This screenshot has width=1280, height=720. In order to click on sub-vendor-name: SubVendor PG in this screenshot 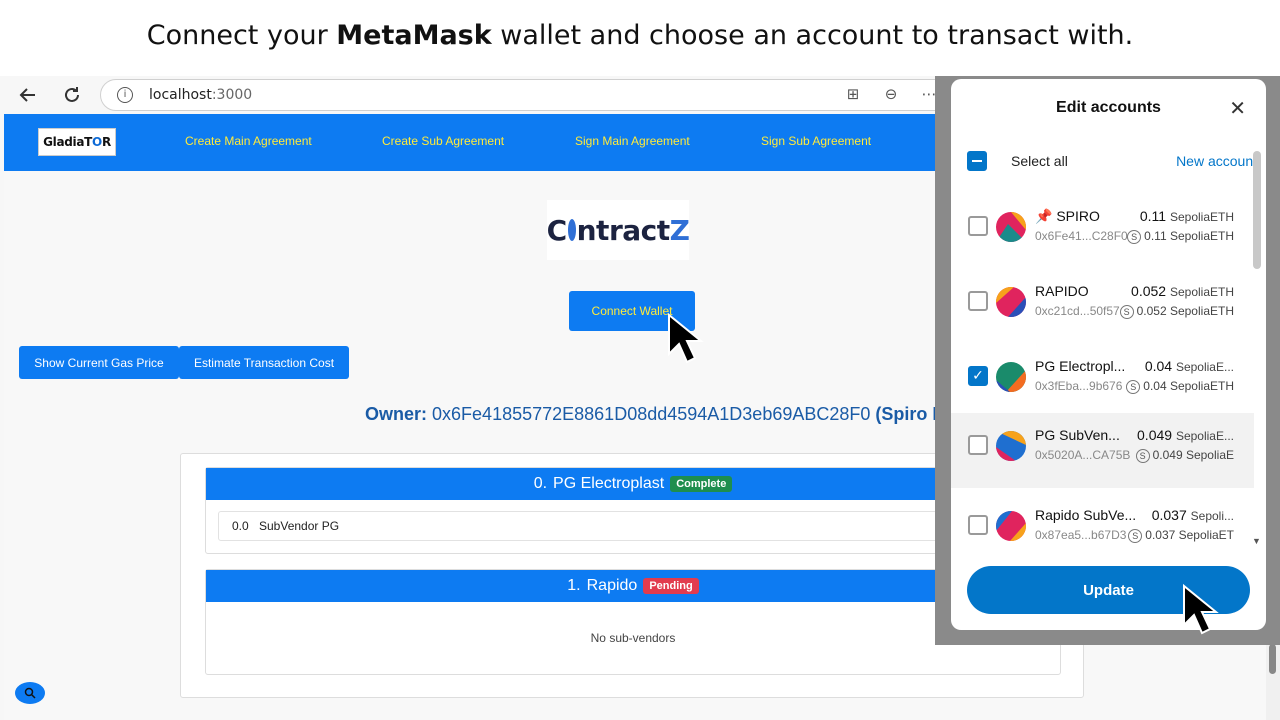, I will do `click(299, 526)`.